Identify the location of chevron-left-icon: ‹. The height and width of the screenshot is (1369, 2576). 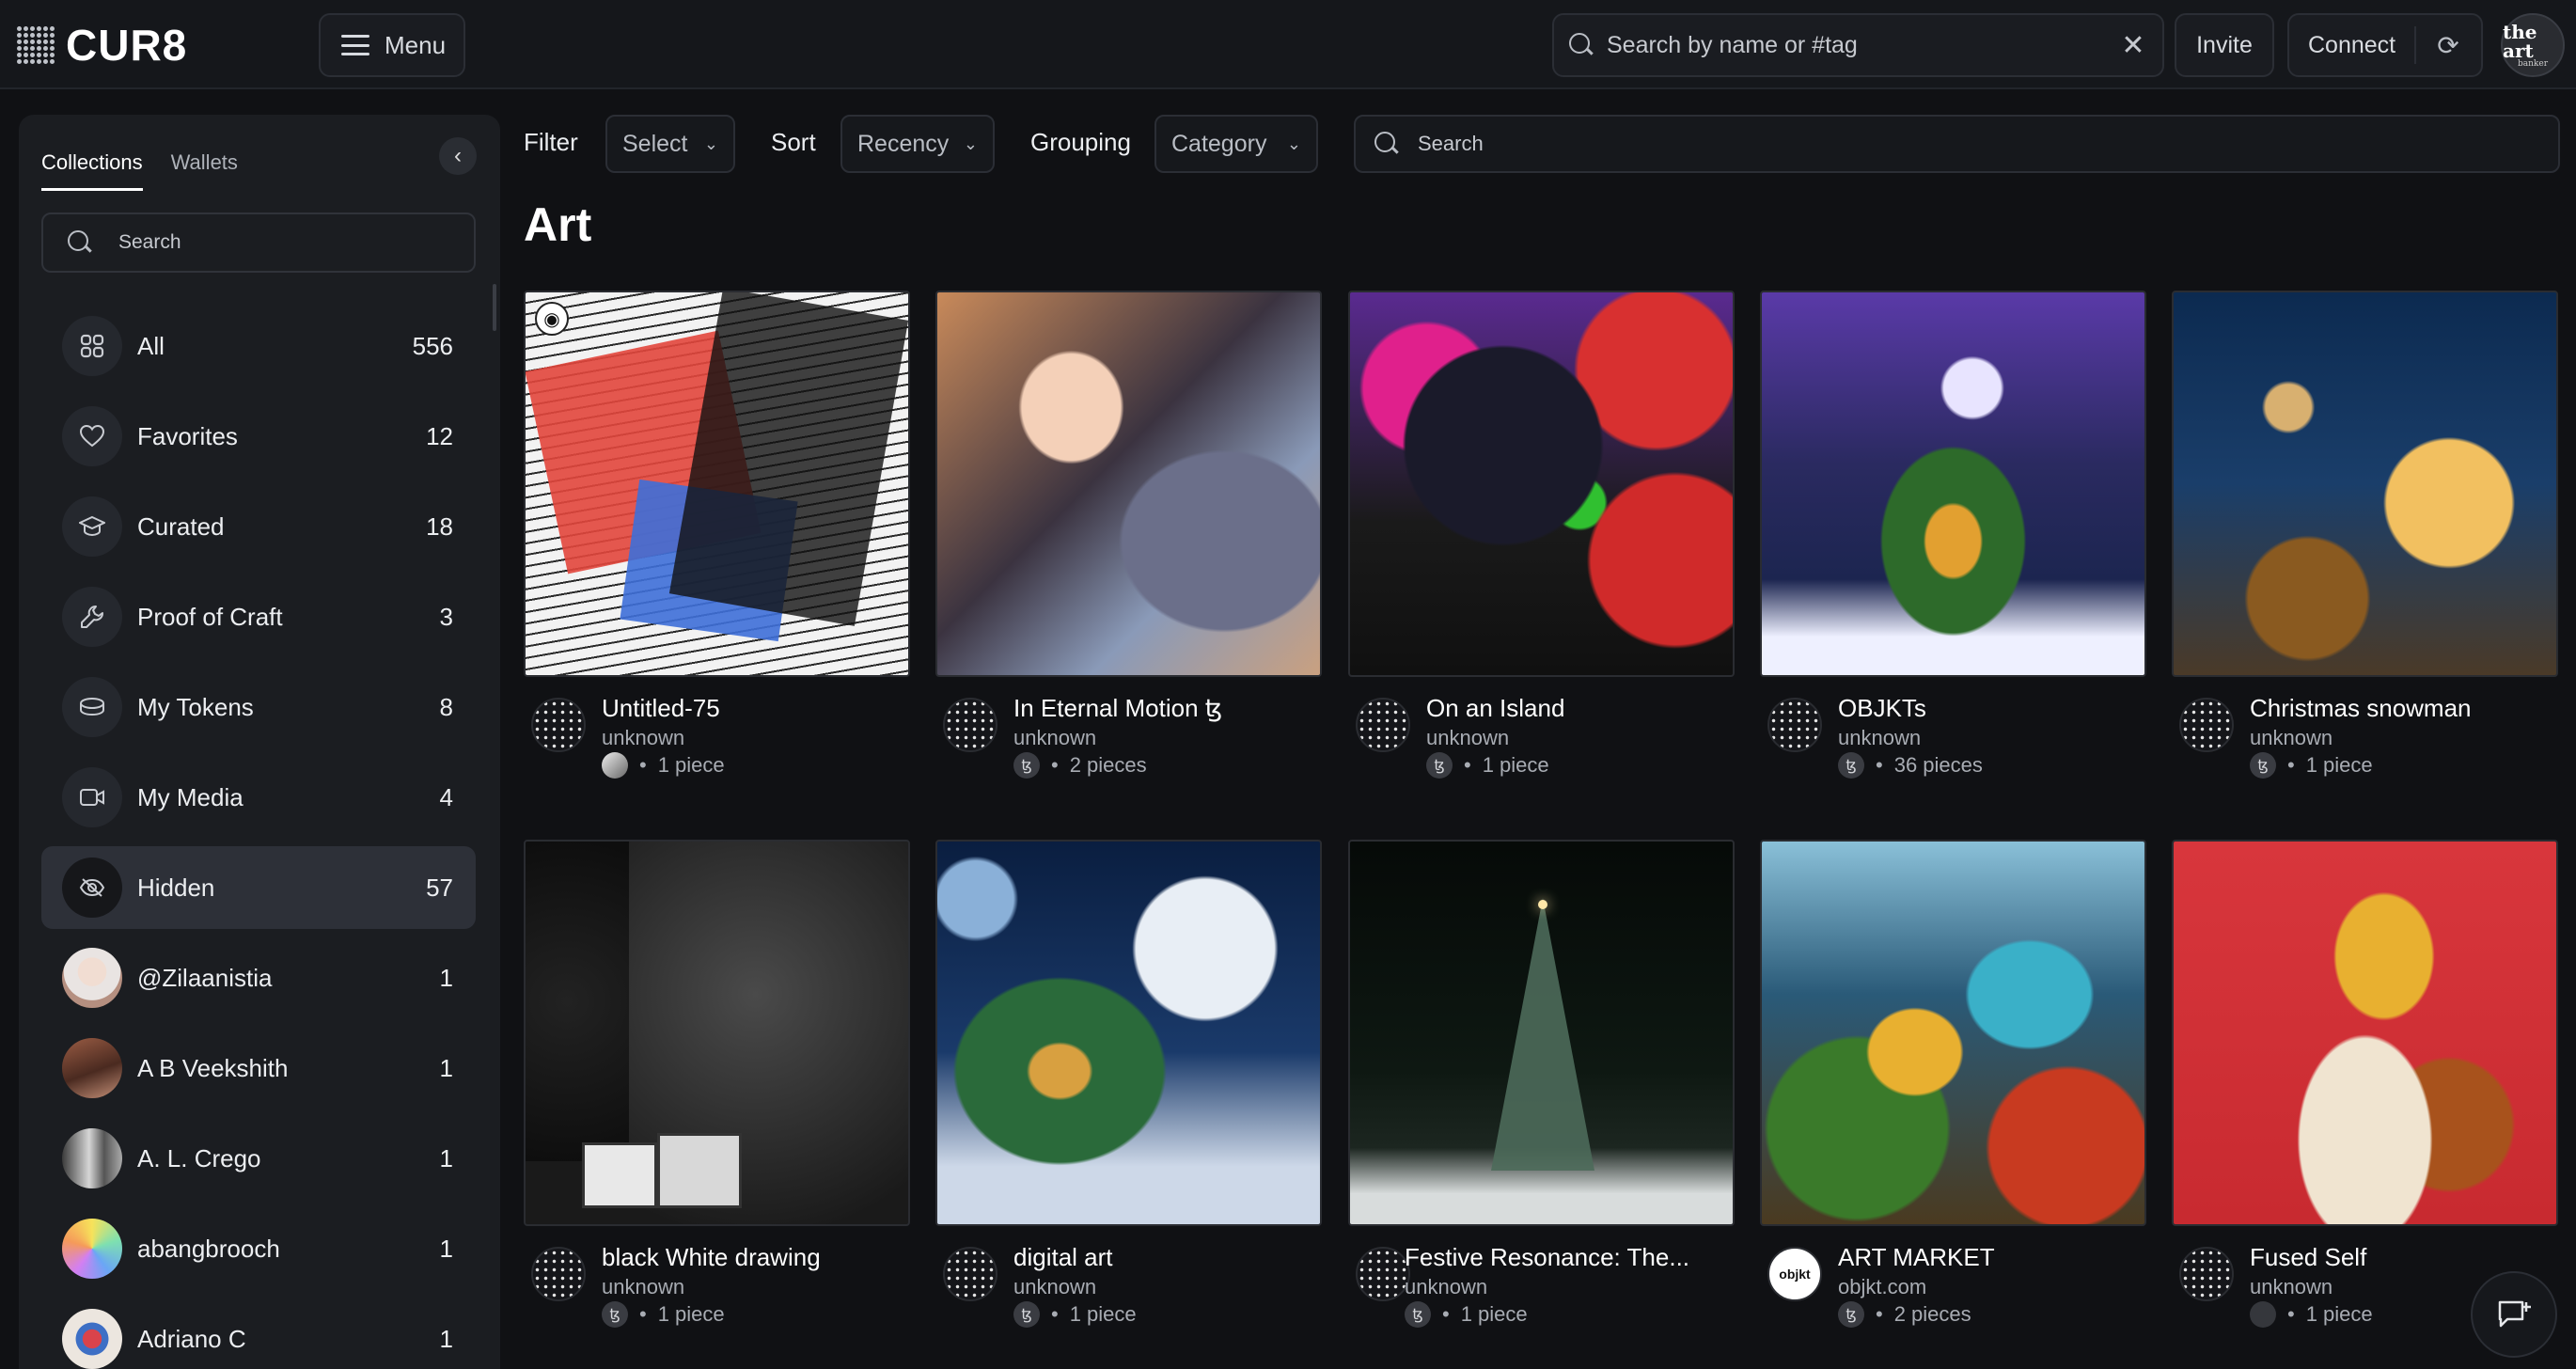
(458, 155).